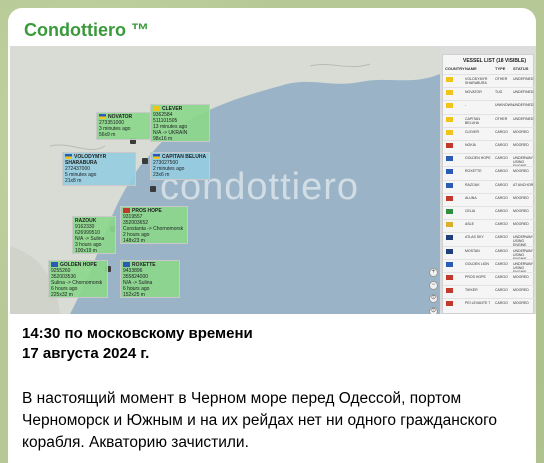 This screenshot has width=544, height=463. What do you see at coordinates (473, 171) in the screenshot?
I see `vessel-name: ROXETTE` at bounding box center [473, 171].